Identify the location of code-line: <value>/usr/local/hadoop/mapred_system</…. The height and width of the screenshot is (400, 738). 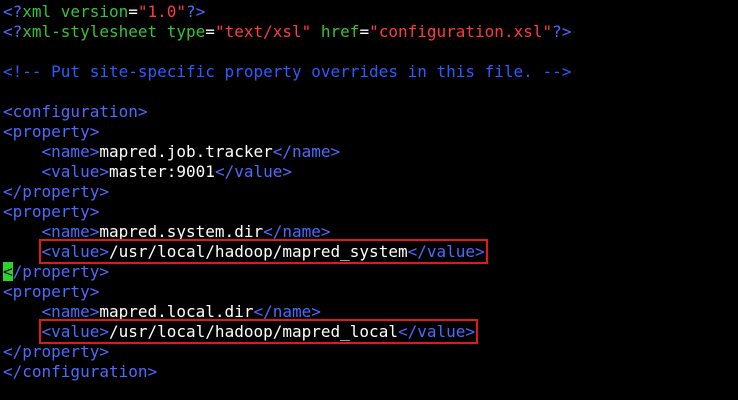
(370, 251).